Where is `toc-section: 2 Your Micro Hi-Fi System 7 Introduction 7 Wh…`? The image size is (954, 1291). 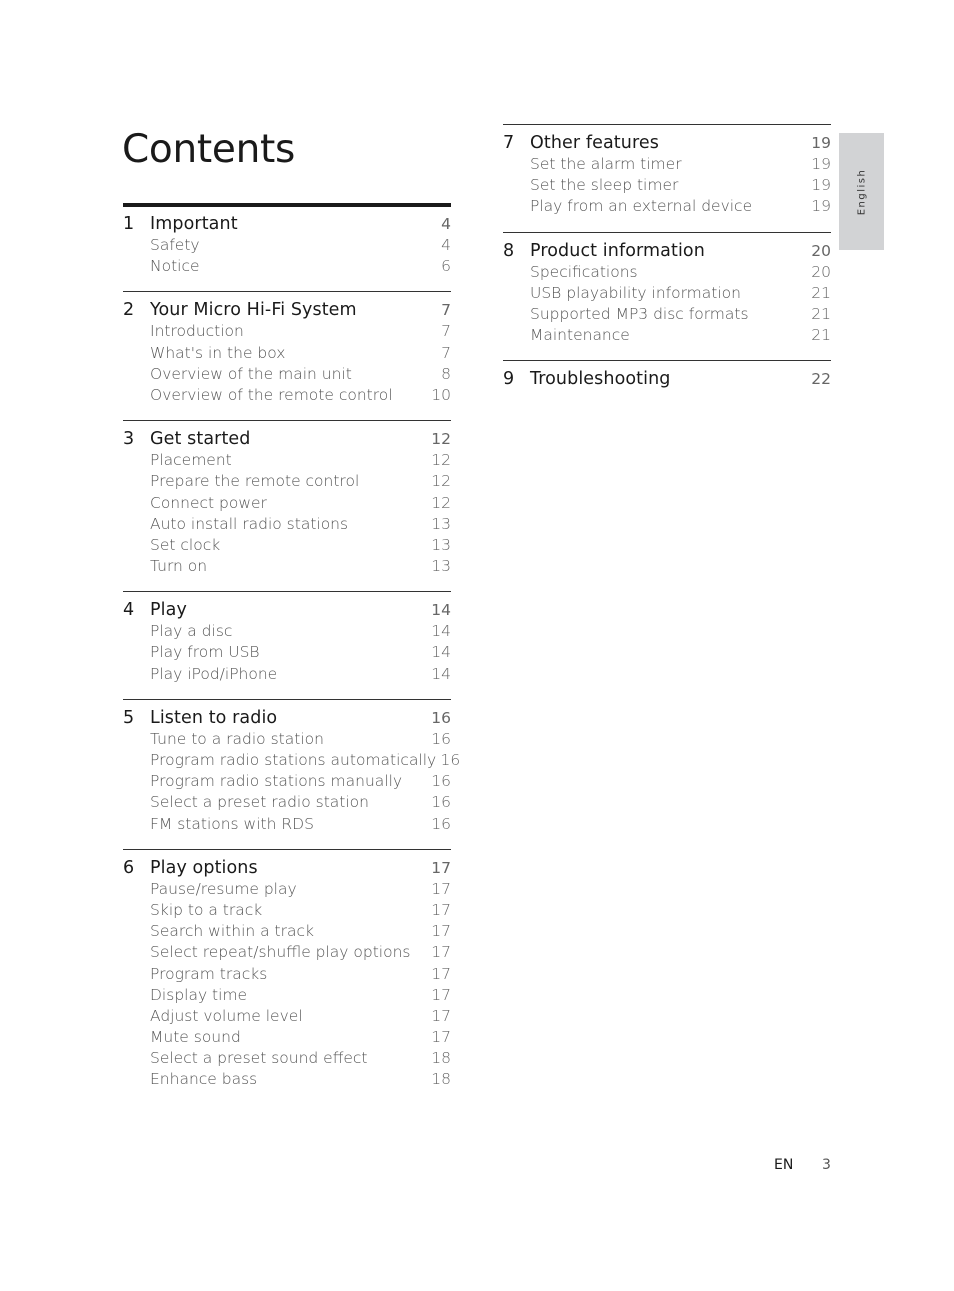 toc-section: 2 Your Micro Hi-Fi System 7 Introduction 7 Wh… is located at coordinates (287, 355).